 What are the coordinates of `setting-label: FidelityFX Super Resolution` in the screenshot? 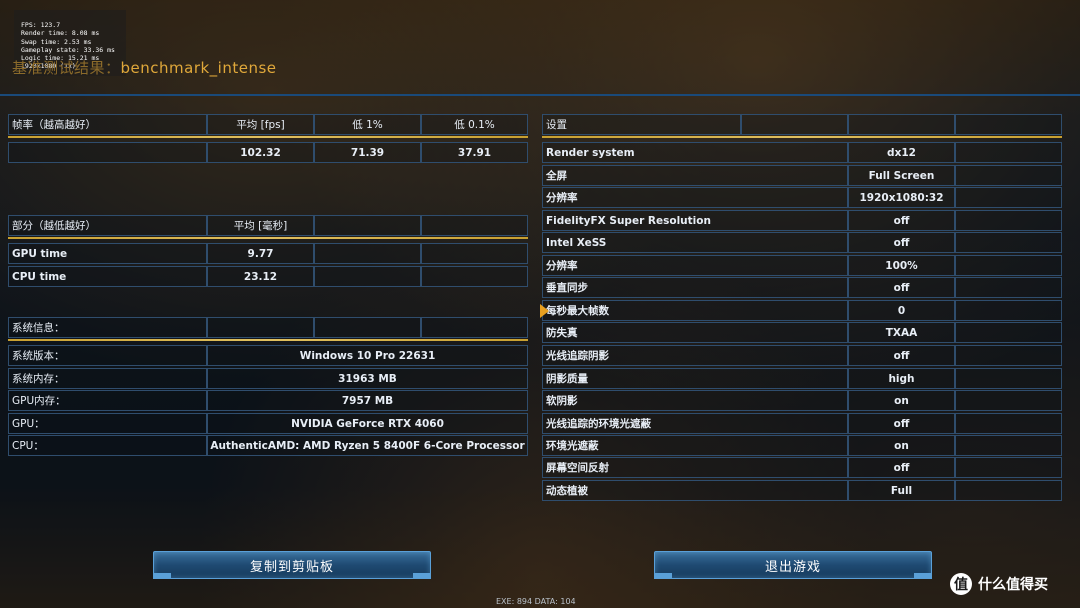 It's located at (695, 220).